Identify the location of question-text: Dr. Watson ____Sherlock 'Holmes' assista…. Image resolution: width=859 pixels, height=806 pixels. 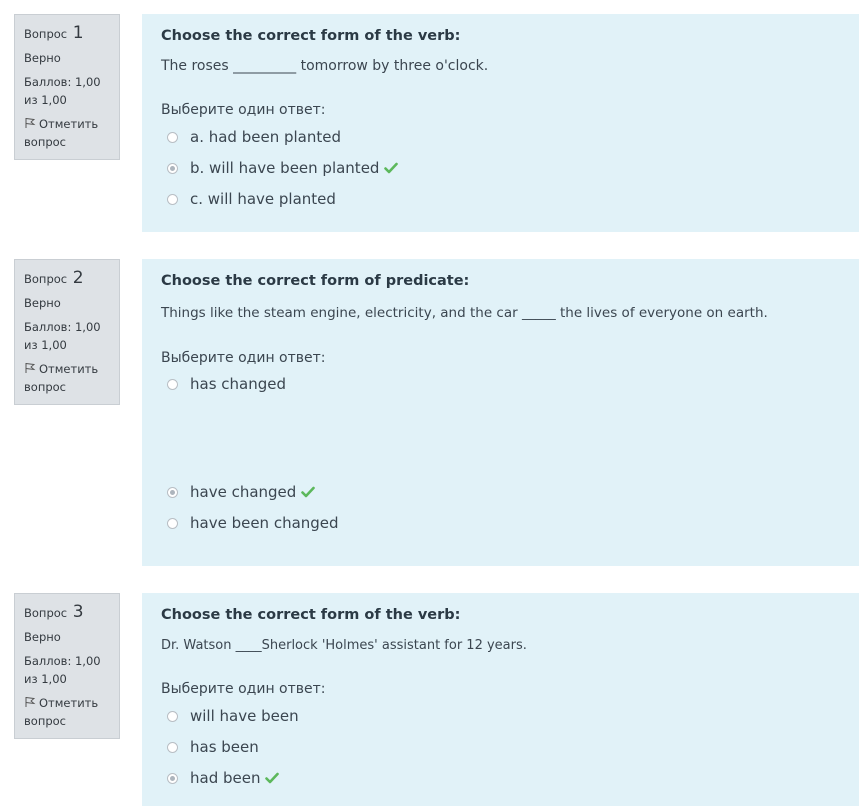
(344, 645).